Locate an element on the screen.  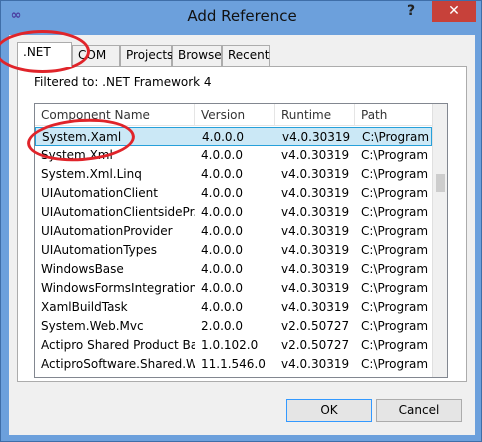
list-item: WindowsBase 4.0.0.0 v4.0.30319 C:\Program is located at coordinates (233, 269).